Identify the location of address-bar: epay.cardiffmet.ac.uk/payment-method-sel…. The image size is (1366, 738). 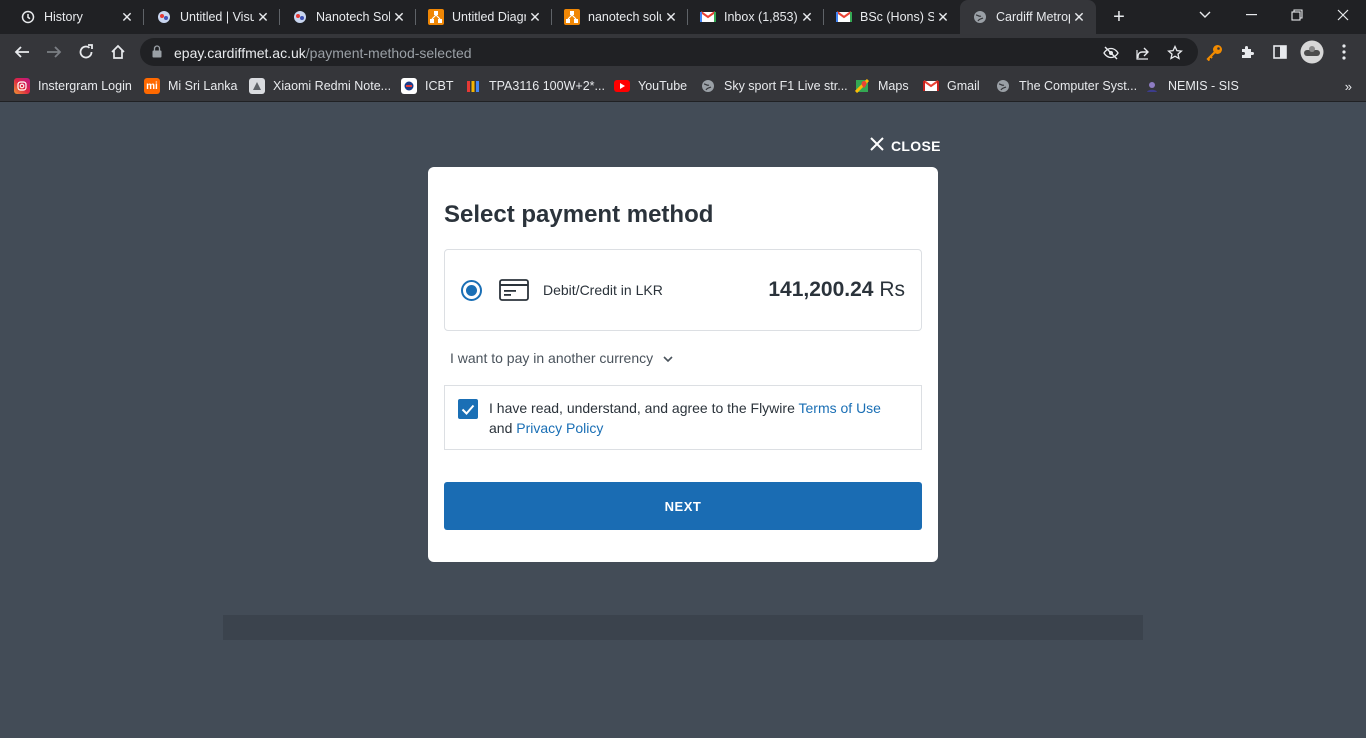
(669, 52).